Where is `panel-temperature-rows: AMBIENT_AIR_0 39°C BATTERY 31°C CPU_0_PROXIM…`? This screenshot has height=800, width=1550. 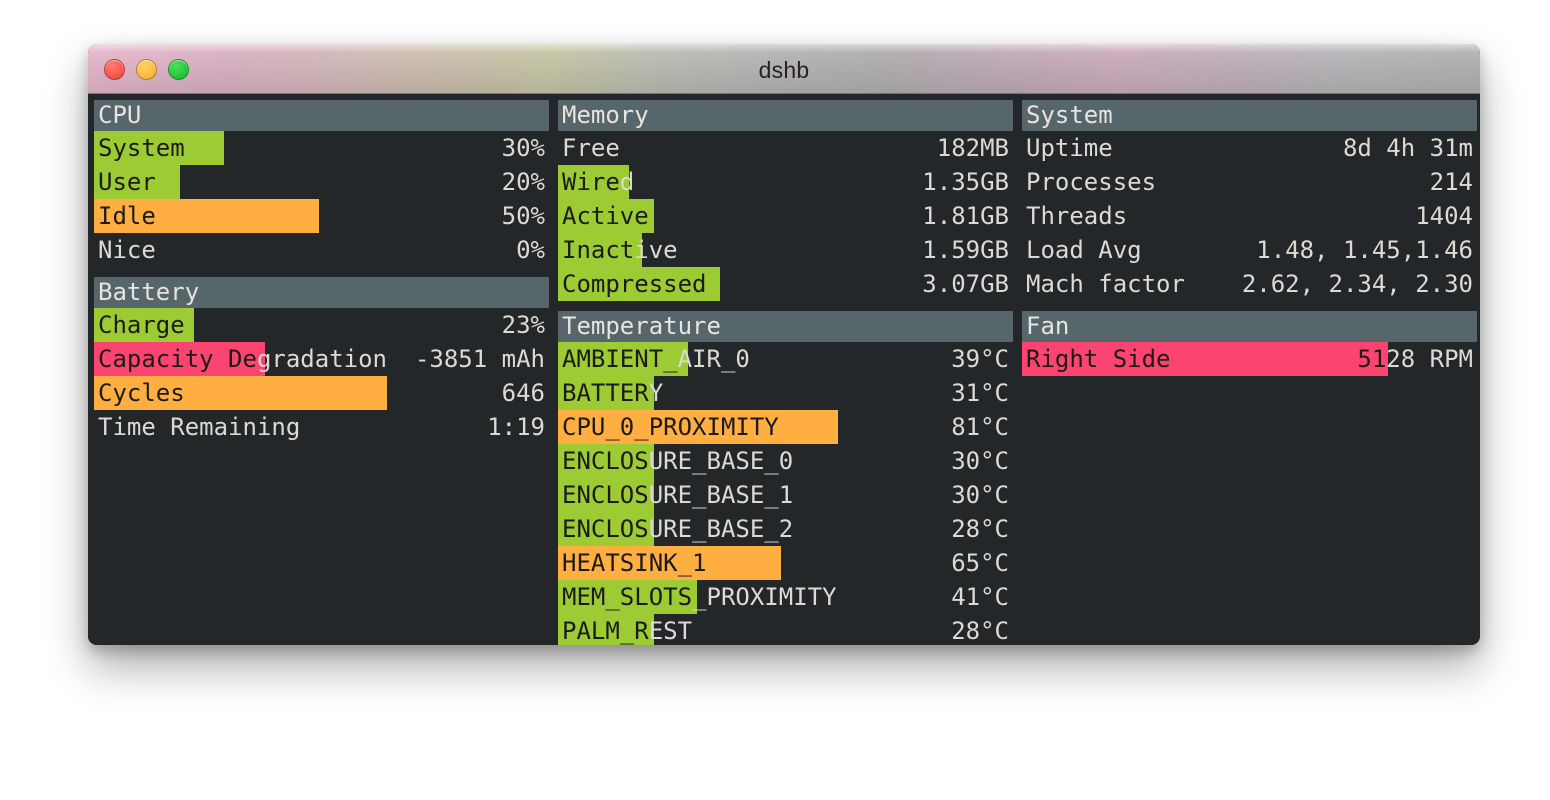 panel-temperature-rows: AMBIENT_AIR_0 39°C BATTERY 31°C CPU_0_PROXIM… is located at coordinates (785, 493).